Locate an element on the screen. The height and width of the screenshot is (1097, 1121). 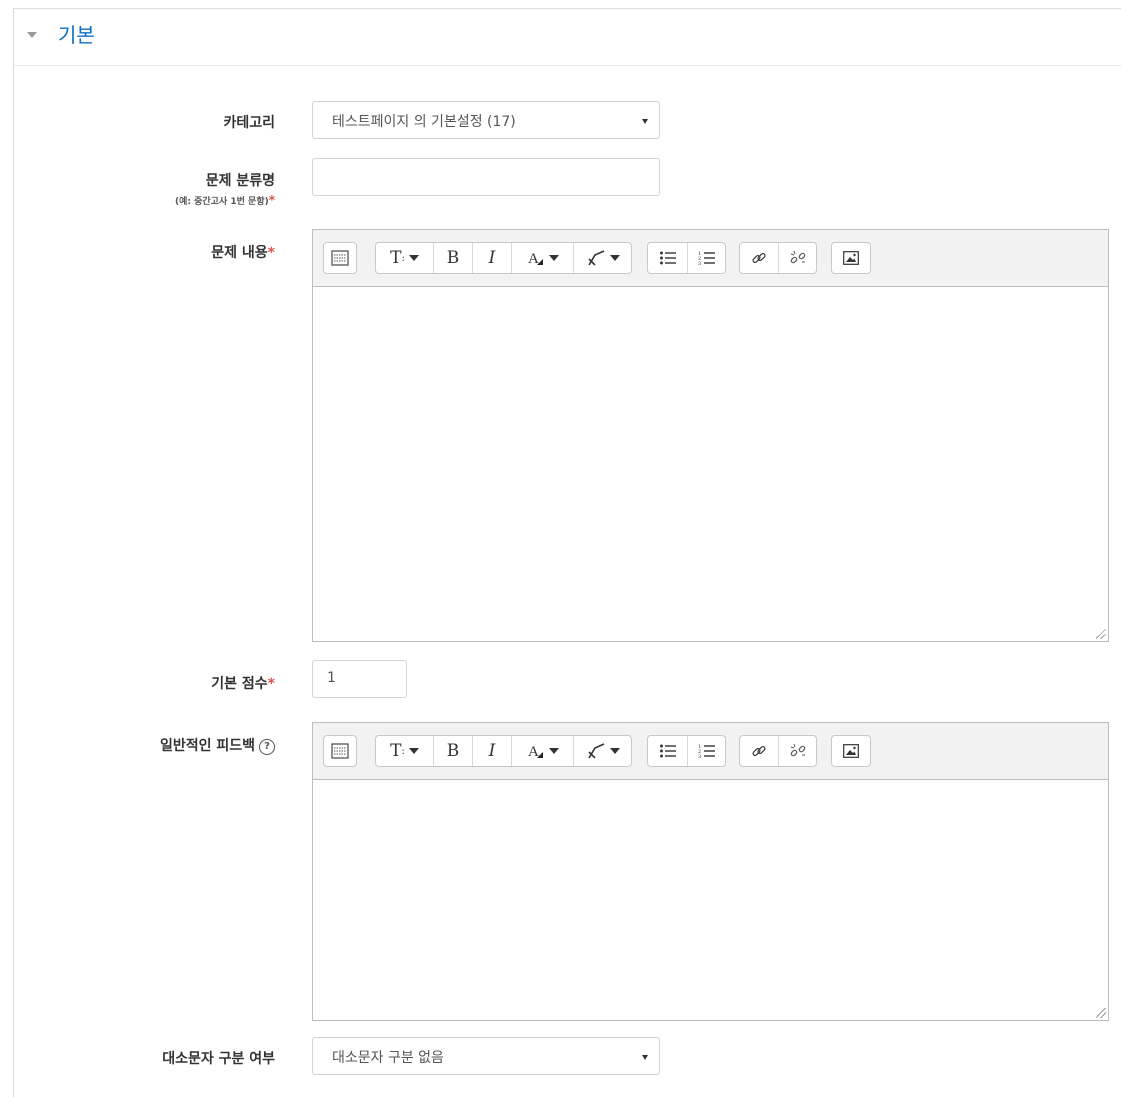
default-mark-input: 1 is located at coordinates (359, 679).